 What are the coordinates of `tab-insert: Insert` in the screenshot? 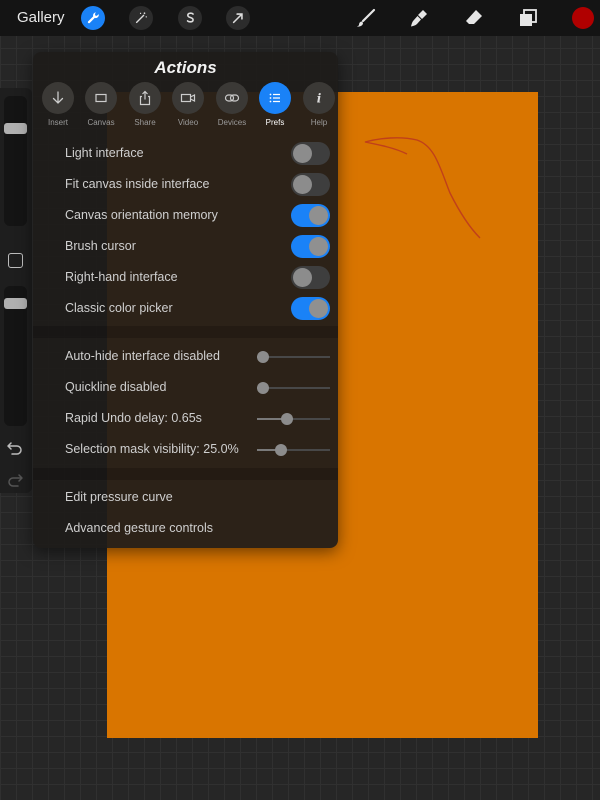 It's located at (58, 104).